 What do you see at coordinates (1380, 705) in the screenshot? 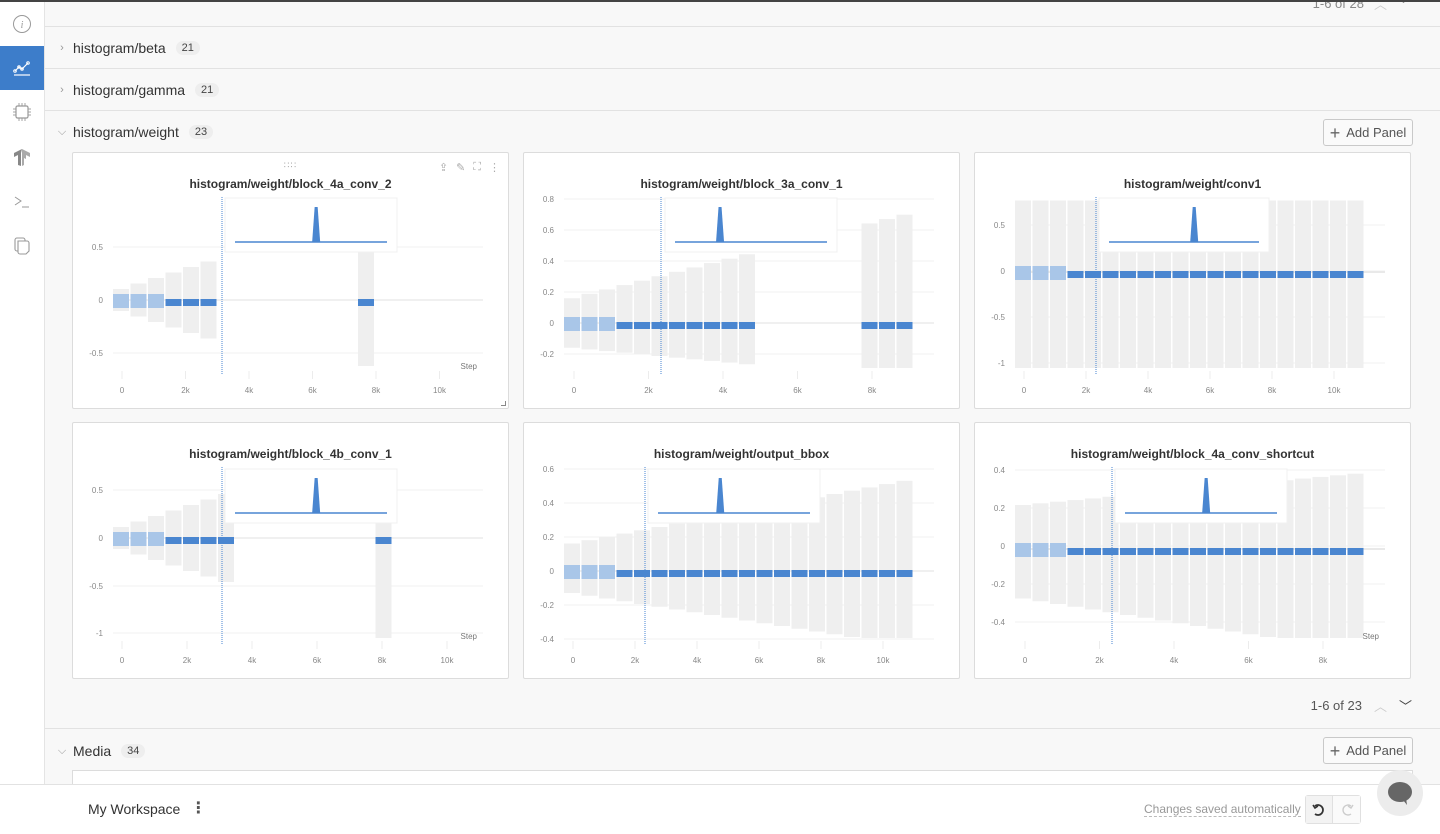
I see `chevron-up-icon: ︿` at bounding box center [1380, 705].